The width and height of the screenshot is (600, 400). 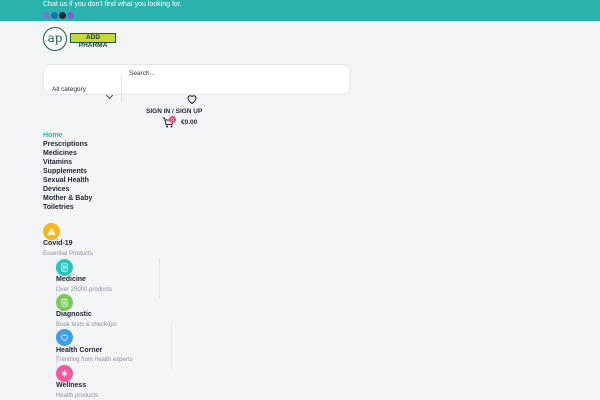 What do you see at coordinates (94, 360) in the screenshot?
I see `category-subtitle: Trending from health experts` at bounding box center [94, 360].